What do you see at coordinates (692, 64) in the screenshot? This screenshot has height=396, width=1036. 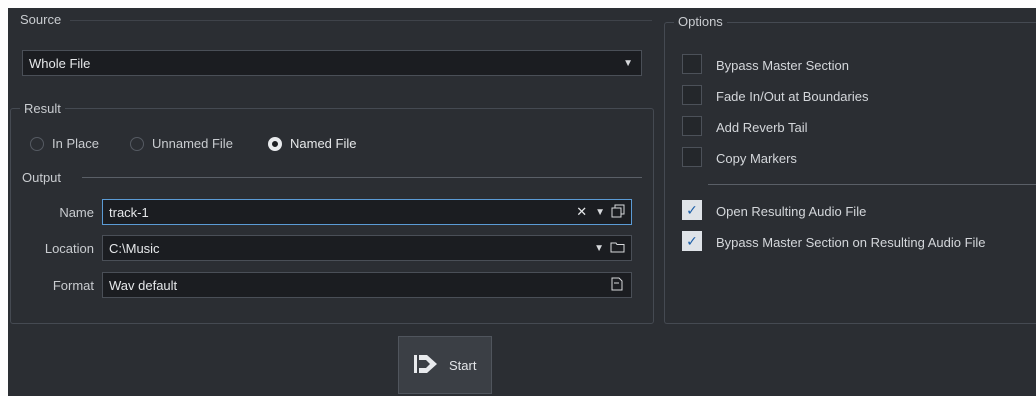 I see `checkbox-bypass-master` at bounding box center [692, 64].